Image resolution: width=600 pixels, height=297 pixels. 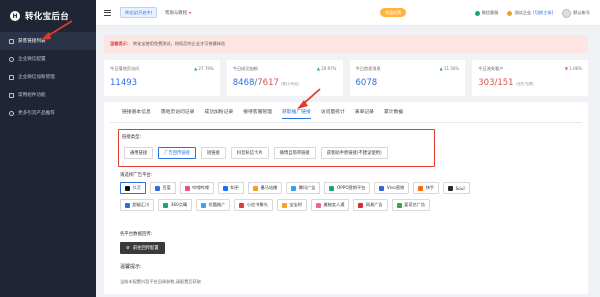 What do you see at coordinates (213, 153) in the screenshot?
I see `link-type-short-button: 短链接` at bounding box center [213, 153].